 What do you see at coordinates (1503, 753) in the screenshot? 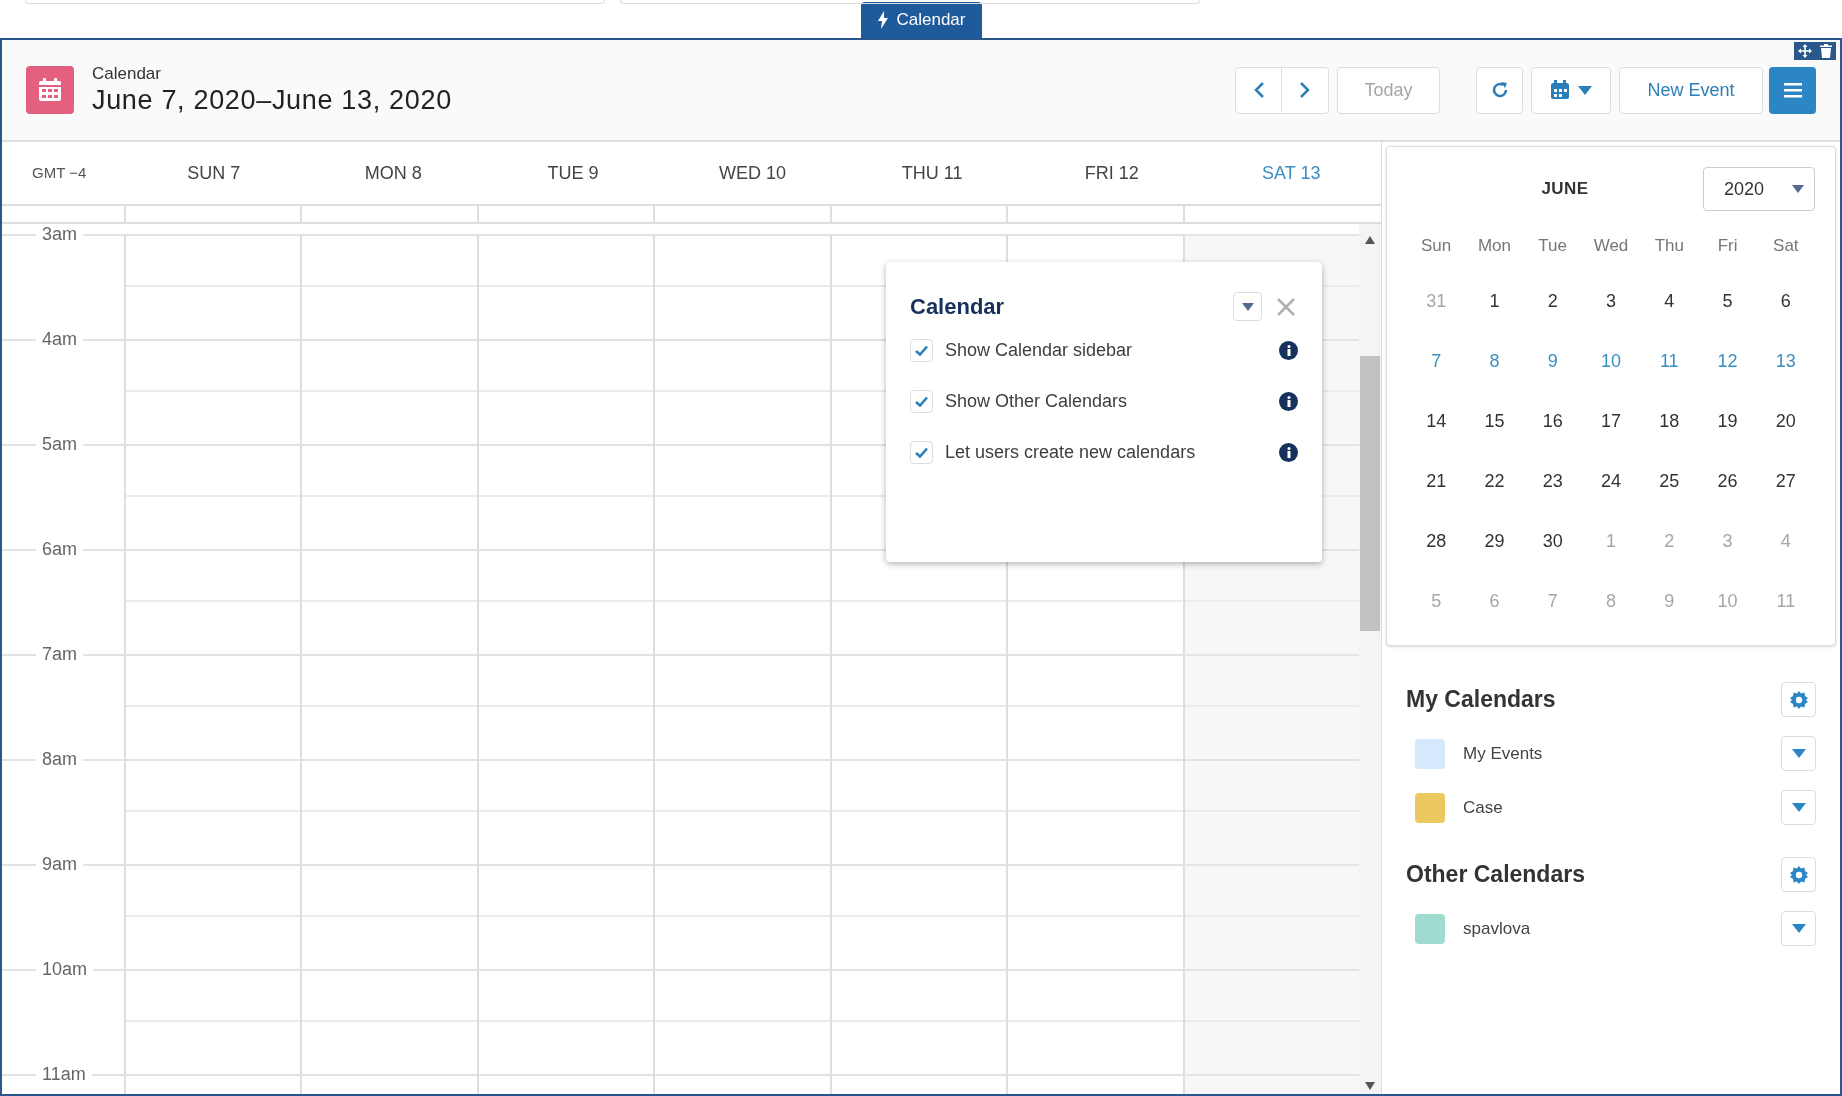
I see `calendar-name: My Events` at bounding box center [1503, 753].